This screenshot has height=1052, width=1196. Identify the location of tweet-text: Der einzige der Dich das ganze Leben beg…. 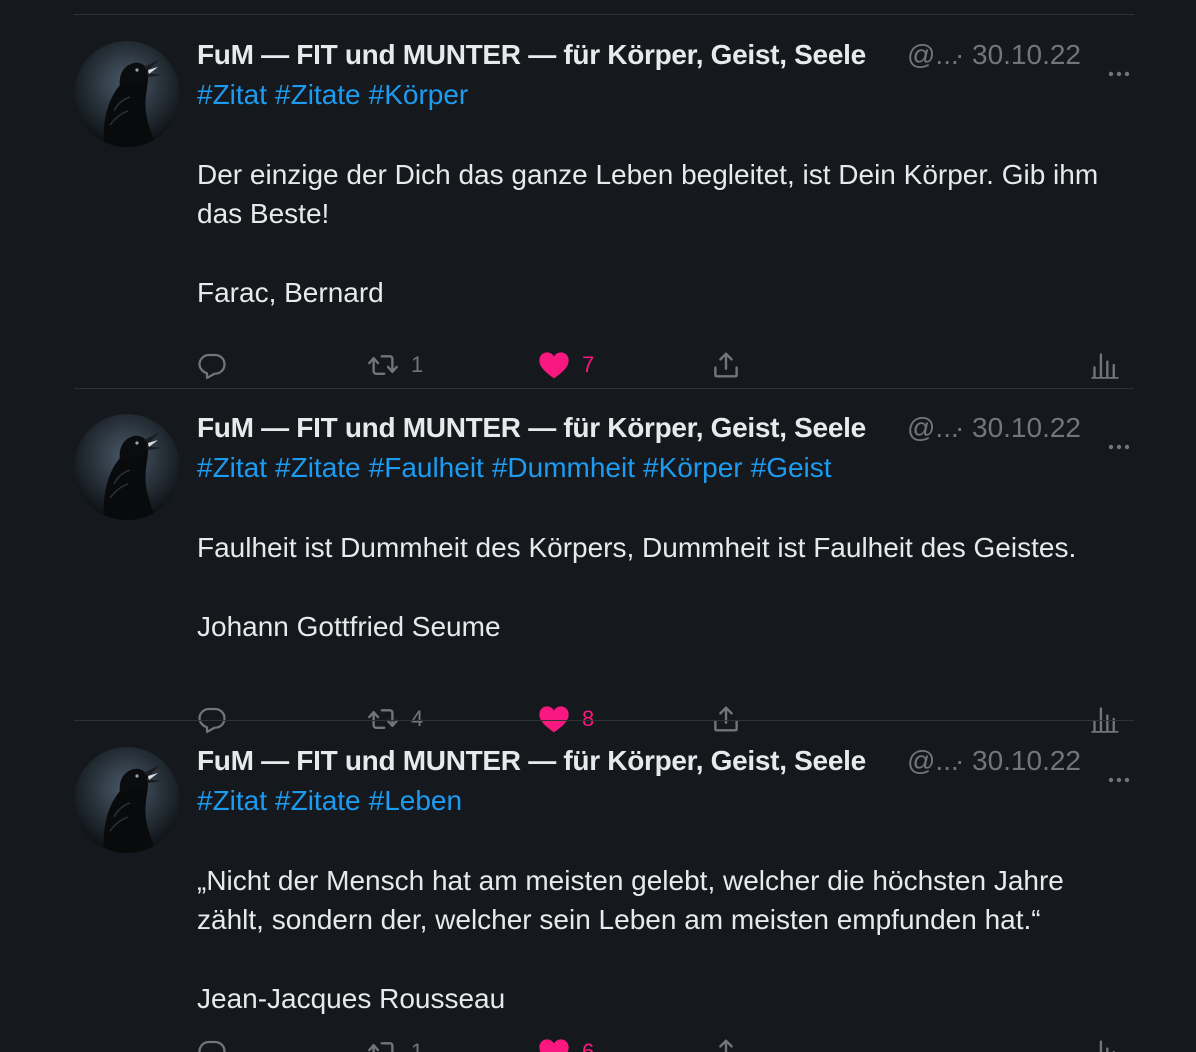
(651, 194).